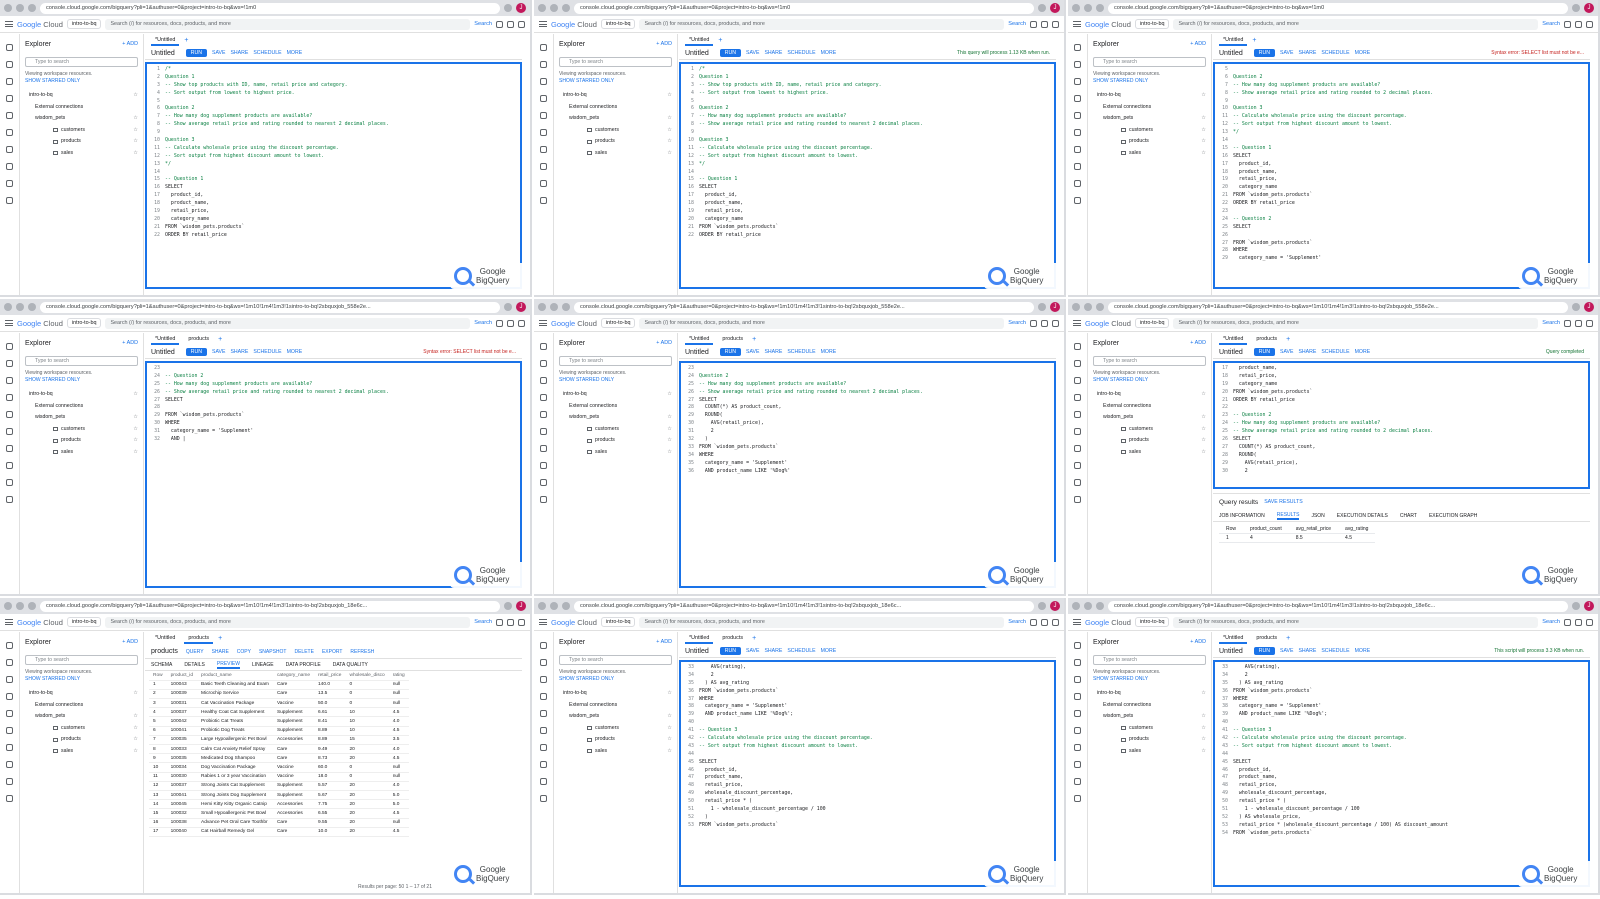 Image resolution: width=1600 pixels, height=899 pixels. What do you see at coordinates (1055, 307) in the screenshot?
I see `avatar: J` at bounding box center [1055, 307].